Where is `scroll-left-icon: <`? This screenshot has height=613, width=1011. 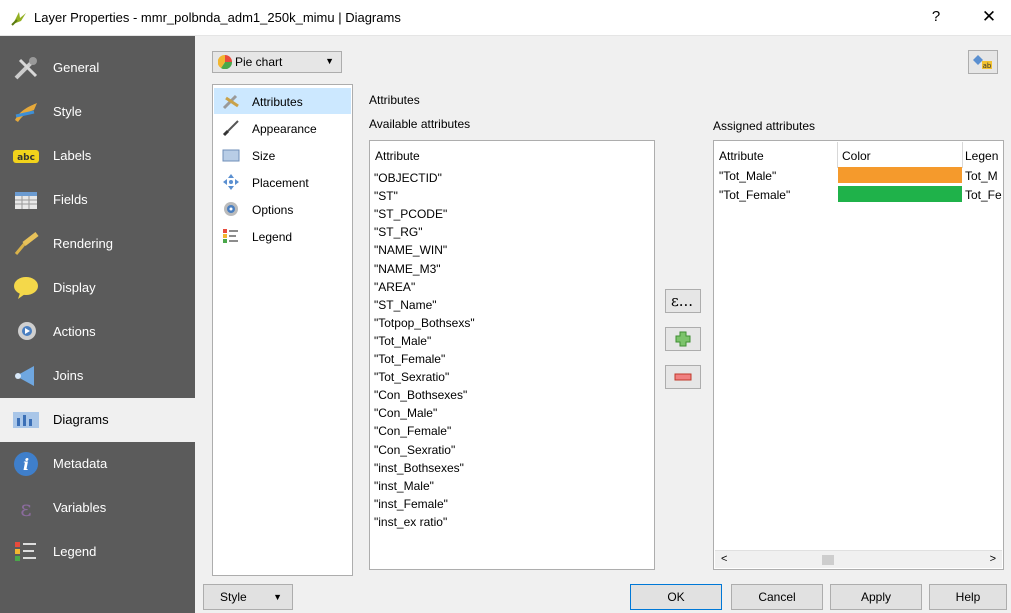
scroll-left-icon: < is located at coordinates (724, 559).